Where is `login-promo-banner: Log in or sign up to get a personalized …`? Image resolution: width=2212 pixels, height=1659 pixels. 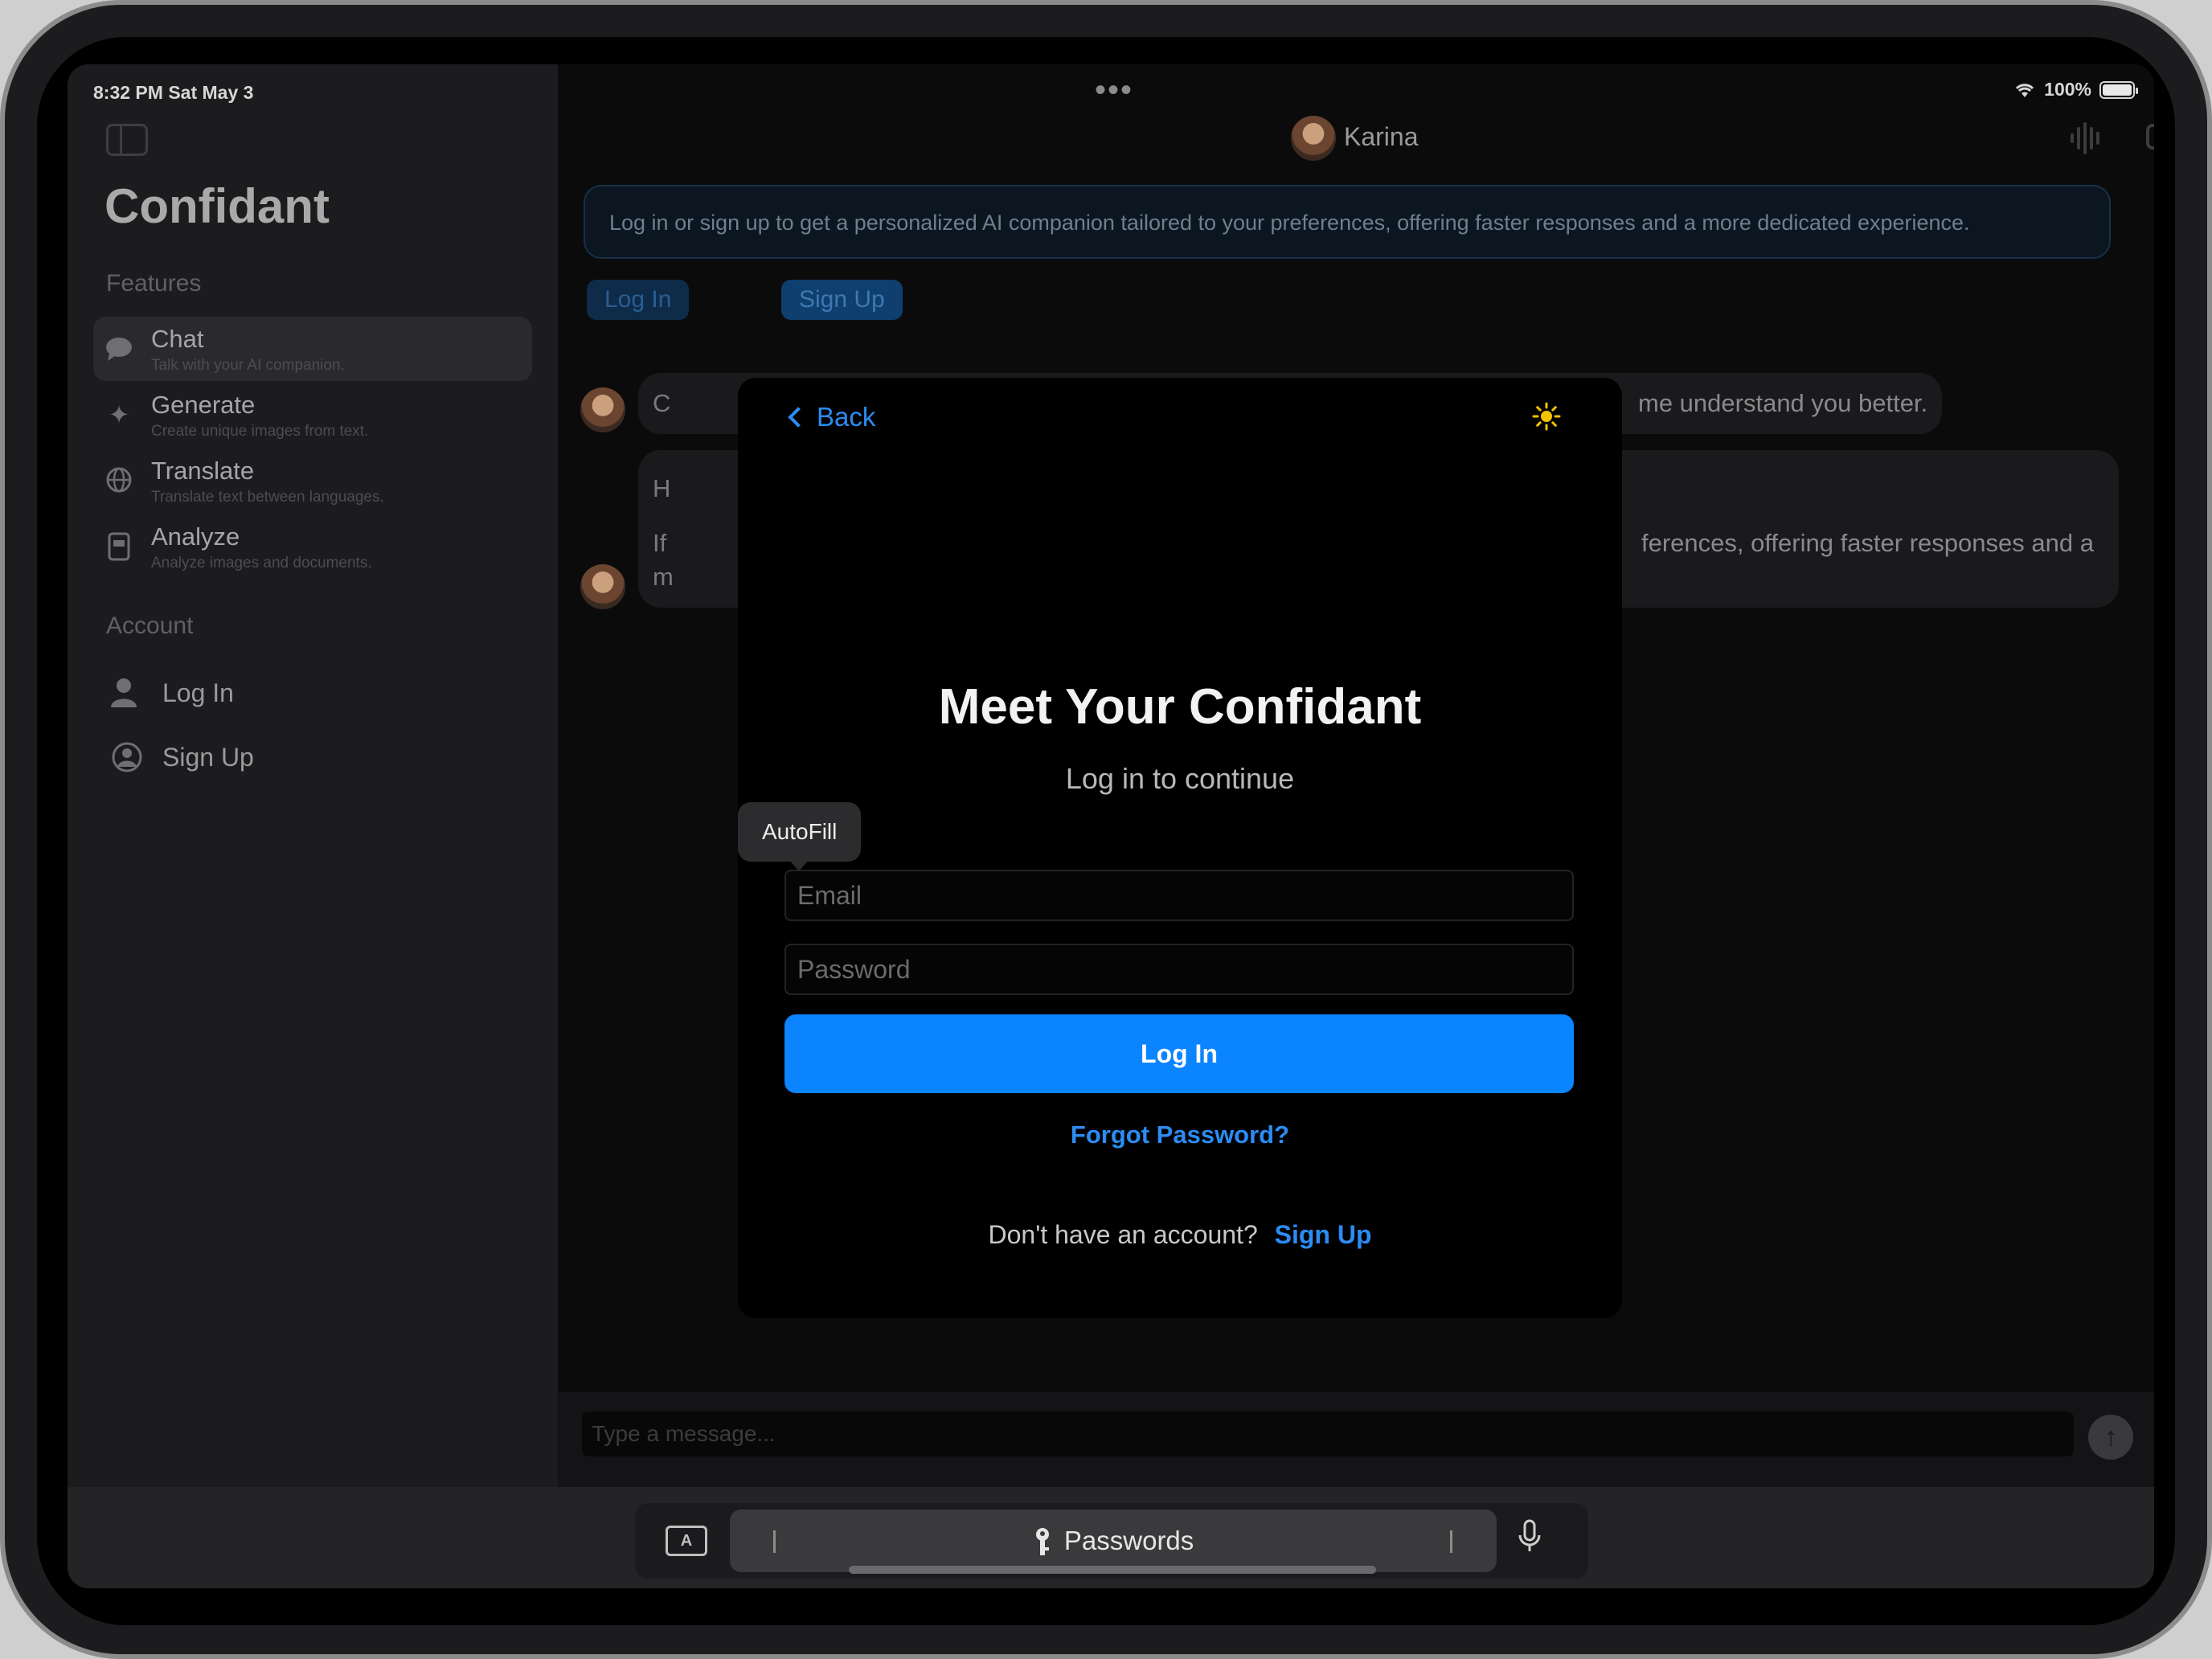
login-promo-banner: Log in or sign up to get a personalized … is located at coordinates (1347, 222).